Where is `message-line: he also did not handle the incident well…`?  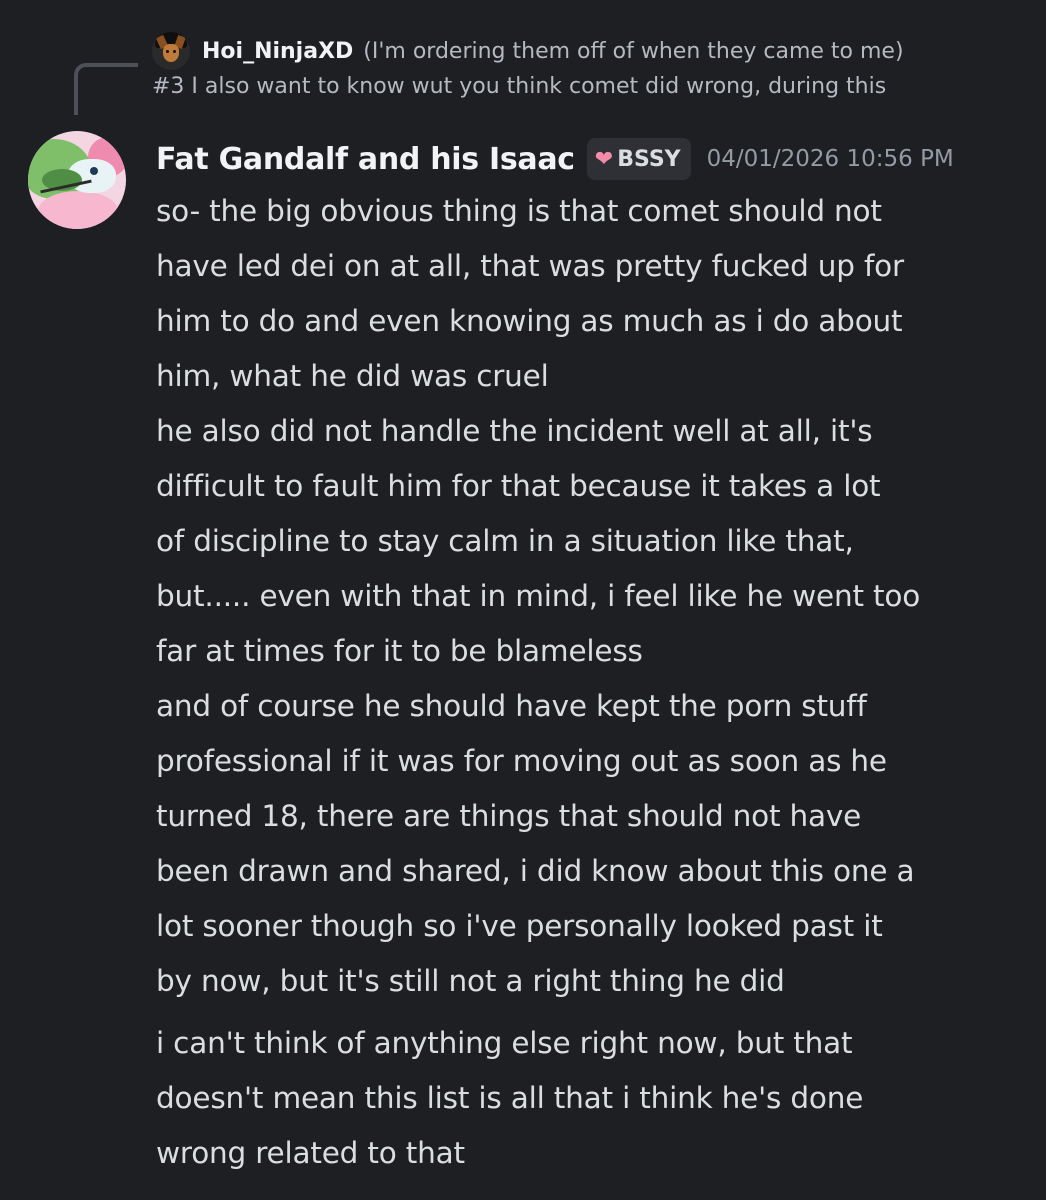 message-line: he also did not handle the incident well… is located at coordinates (514, 431).